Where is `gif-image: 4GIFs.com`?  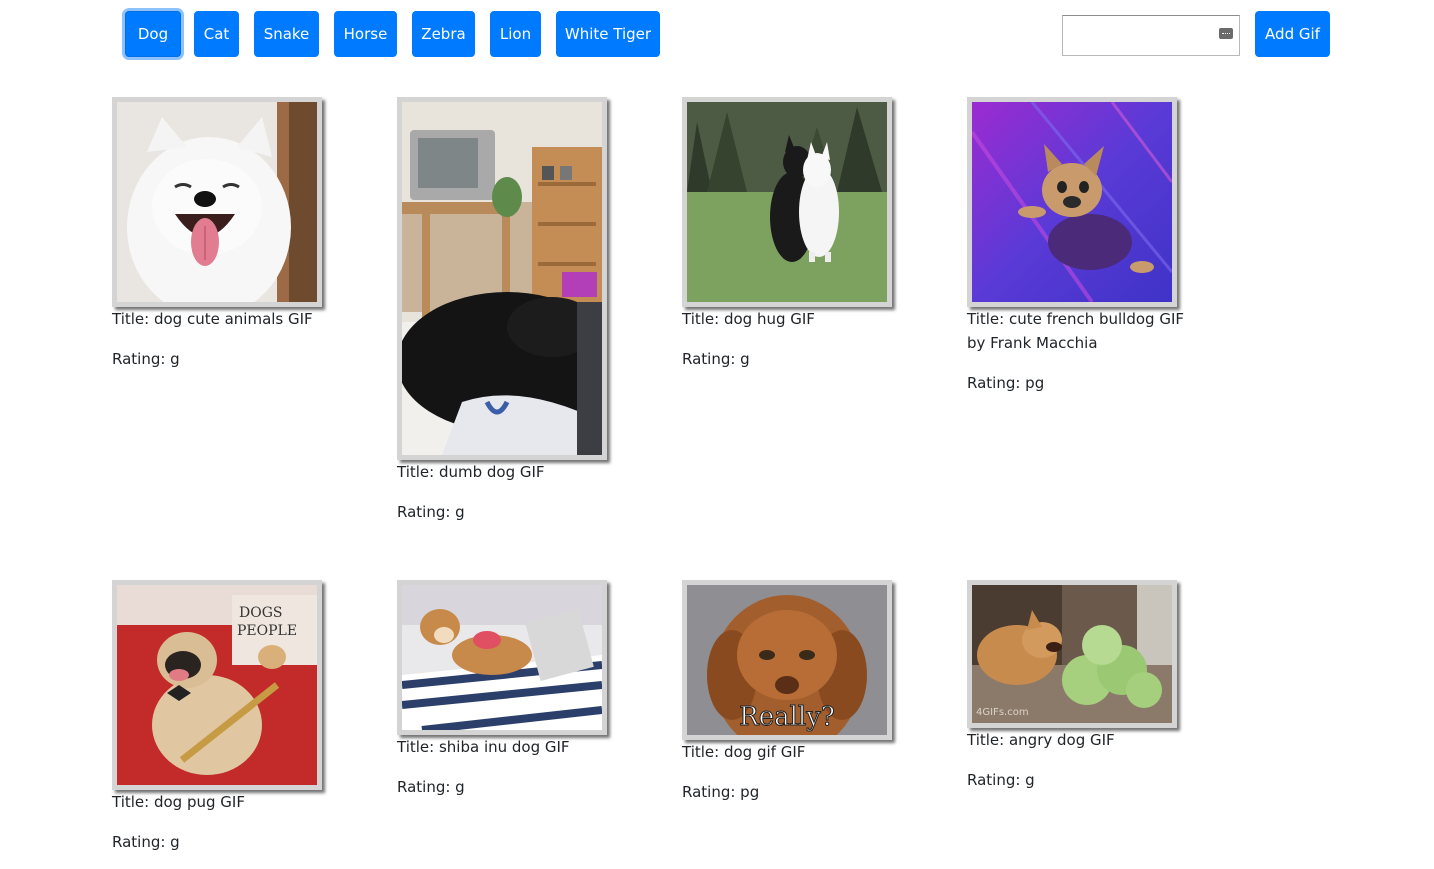 gif-image: 4GIFs.com is located at coordinates (1072, 654).